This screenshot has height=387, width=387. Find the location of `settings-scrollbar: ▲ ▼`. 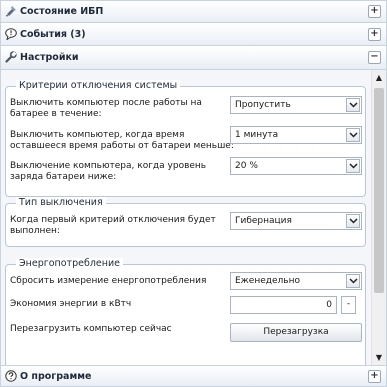

settings-scrollbar: ▲ ▼ is located at coordinates (378, 218).